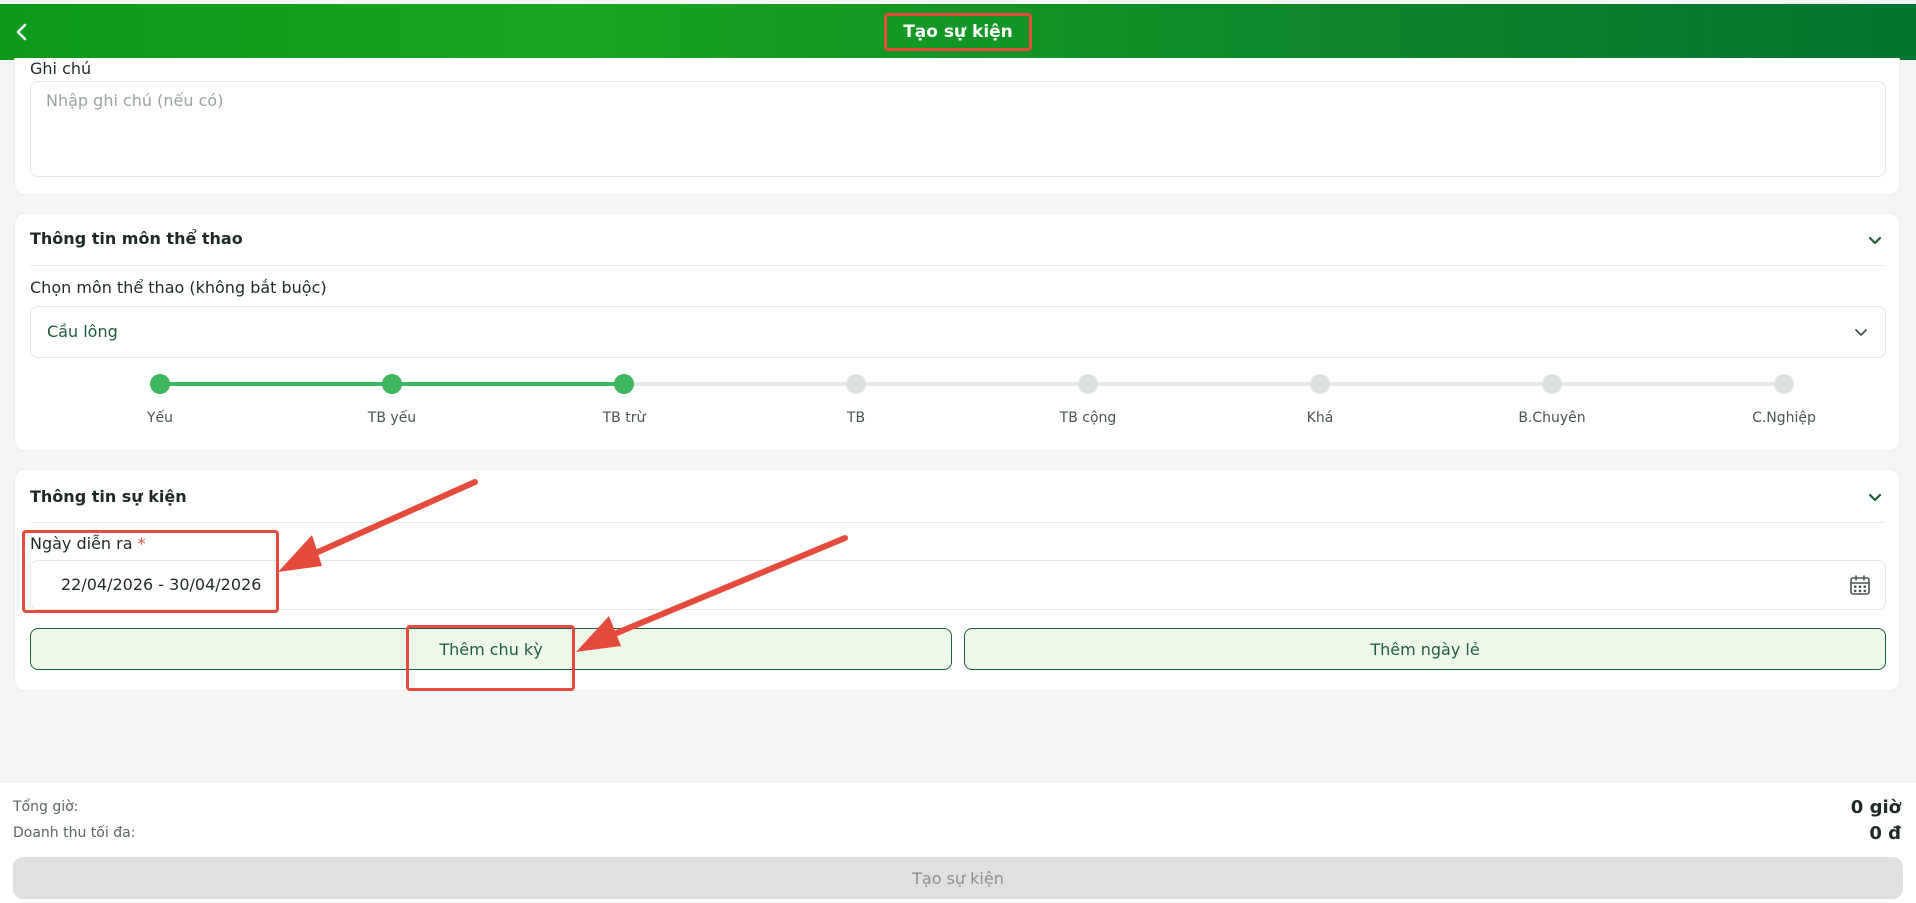  Describe the element at coordinates (1552, 418) in the screenshot. I see `level-label: B.Chuyên` at that location.